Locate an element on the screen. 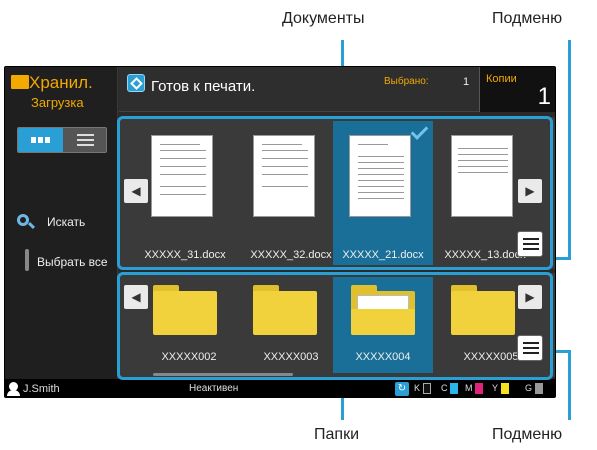 This screenshot has width=597, height=450. callout-submenu-bottom: Подменю is located at coordinates (527, 434).